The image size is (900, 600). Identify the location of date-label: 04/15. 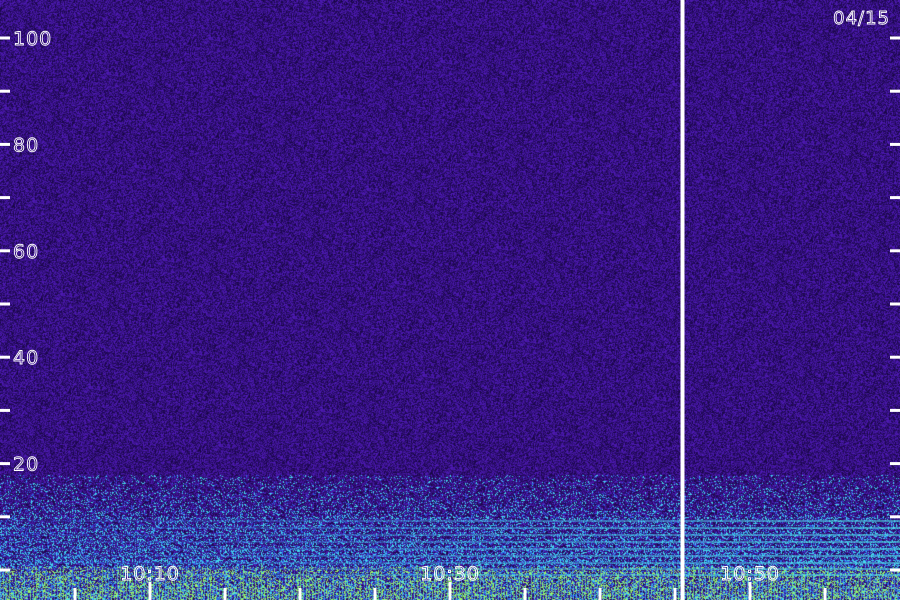
(861, 18).